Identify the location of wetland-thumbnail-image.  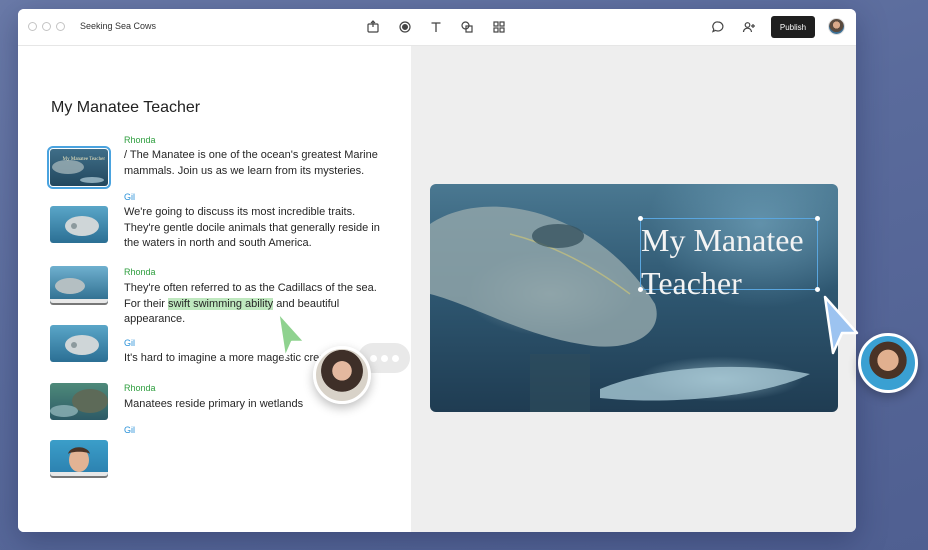
(79, 403).